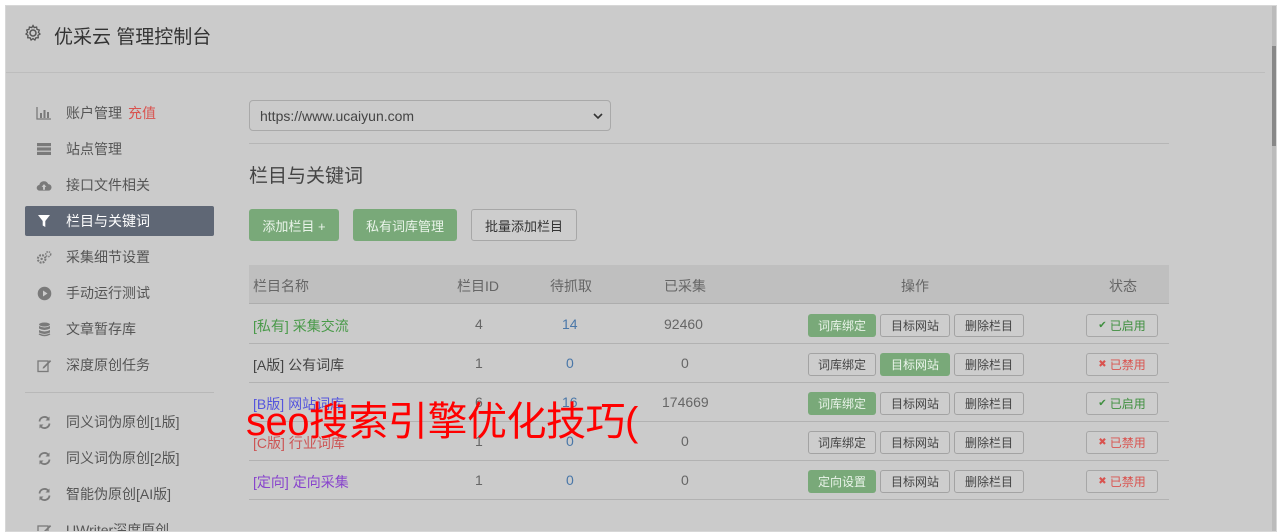 Image resolution: width=1279 pixels, height=532 pixels. Describe the element at coordinates (524, 225) in the screenshot. I see `batch-add-column-button: 批量添加栏目` at that location.